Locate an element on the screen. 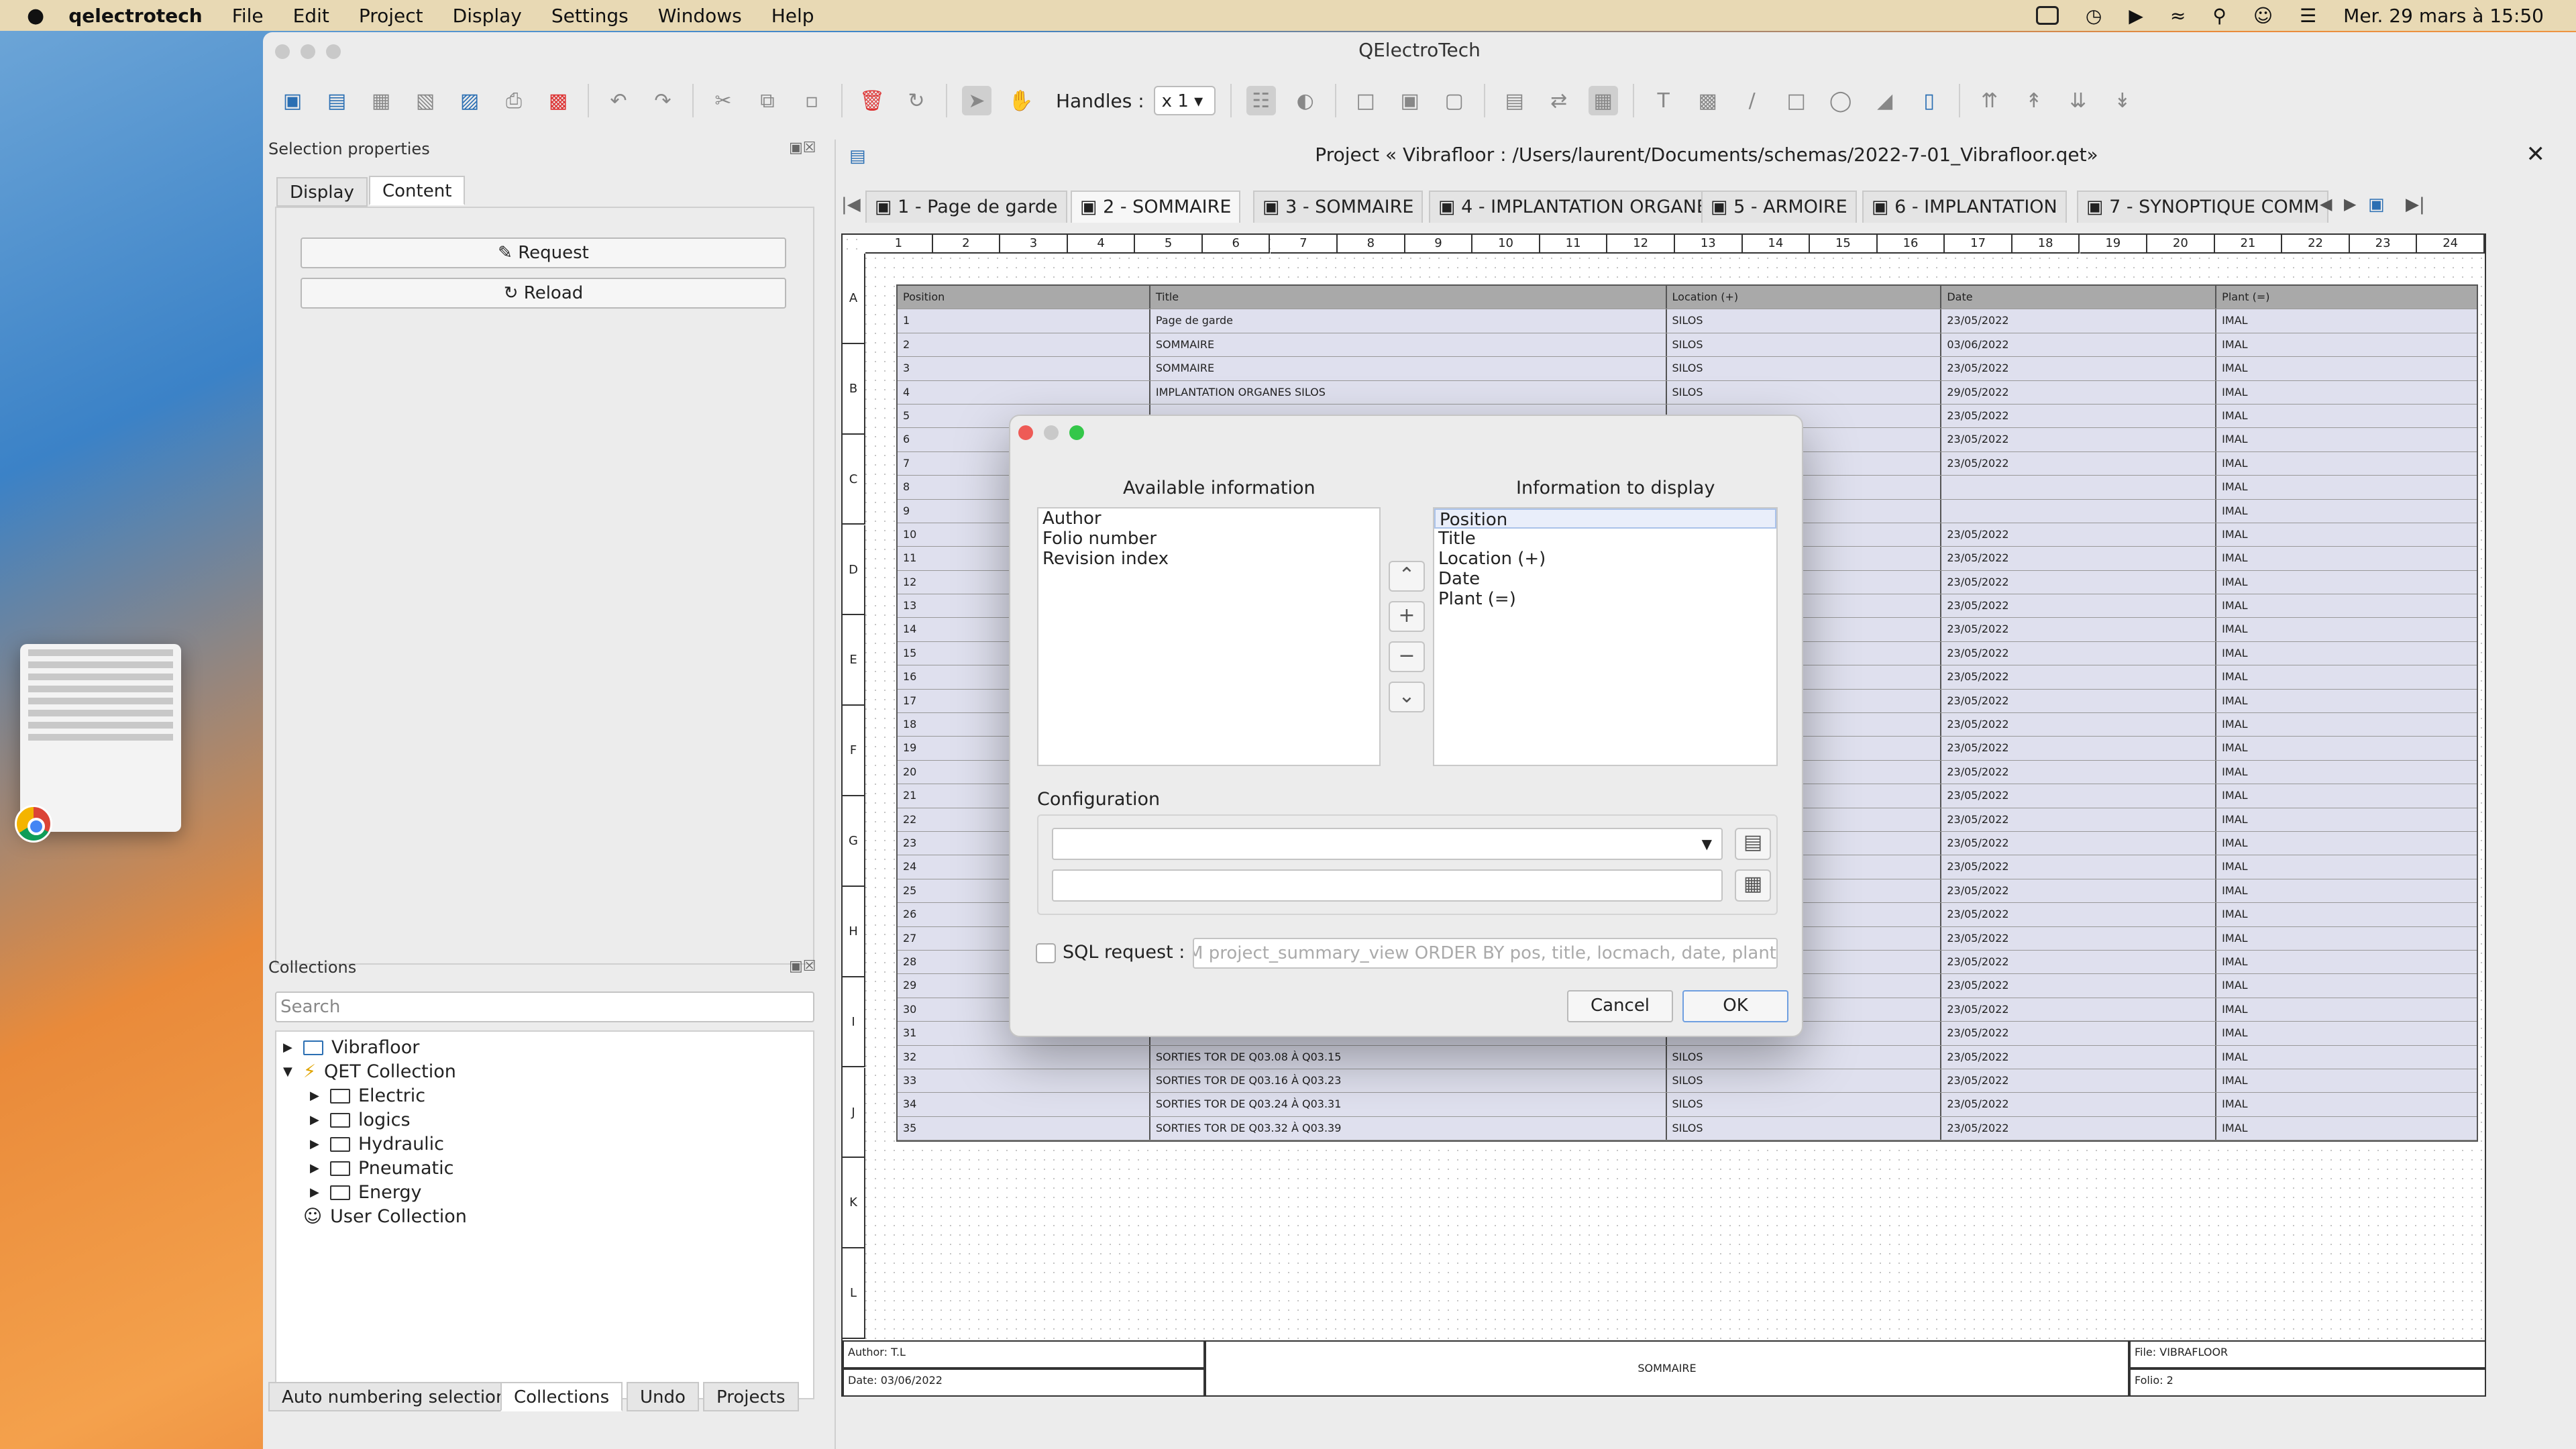 This screenshot has height=1449, width=2576. remove-button: − is located at coordinates (1407, 656).